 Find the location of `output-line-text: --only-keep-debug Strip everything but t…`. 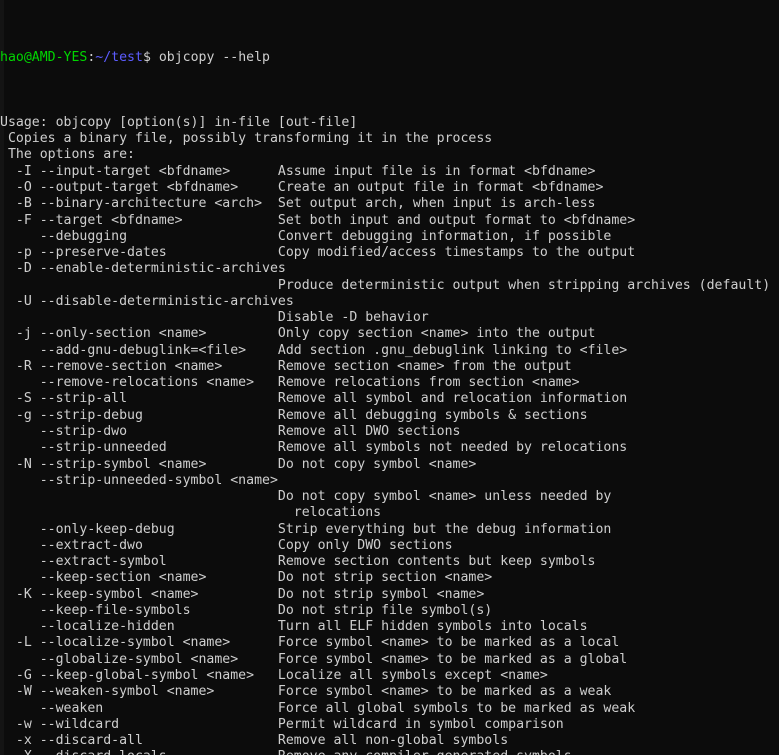

output-line-text: --only-keep-debug Strip everything but t… is located at coordinates (306, 529).